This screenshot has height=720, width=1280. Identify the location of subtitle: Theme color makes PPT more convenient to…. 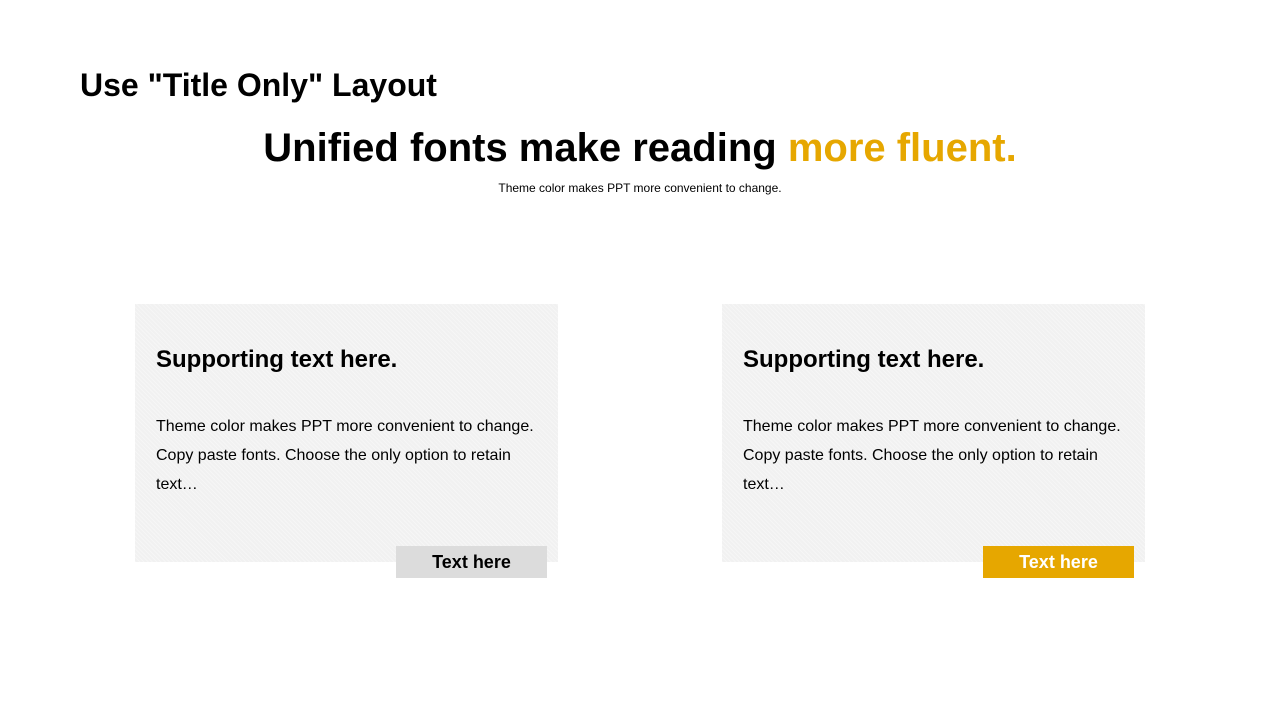
(640, 188).